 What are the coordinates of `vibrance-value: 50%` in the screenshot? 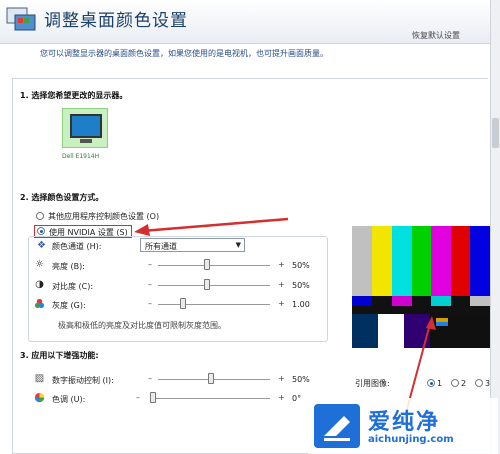 It's located at (301, 379).